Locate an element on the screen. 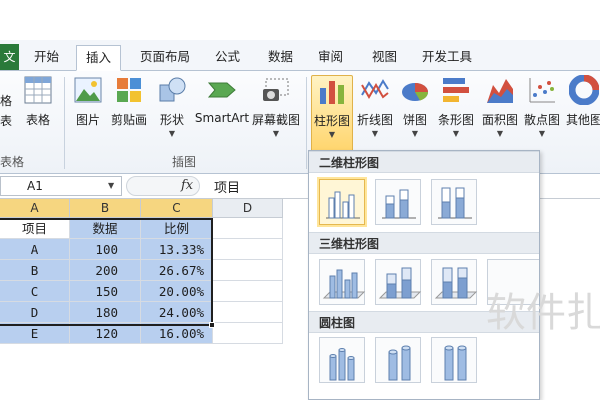  3d-stacked-column-icon is located at coordinates (400, 283).